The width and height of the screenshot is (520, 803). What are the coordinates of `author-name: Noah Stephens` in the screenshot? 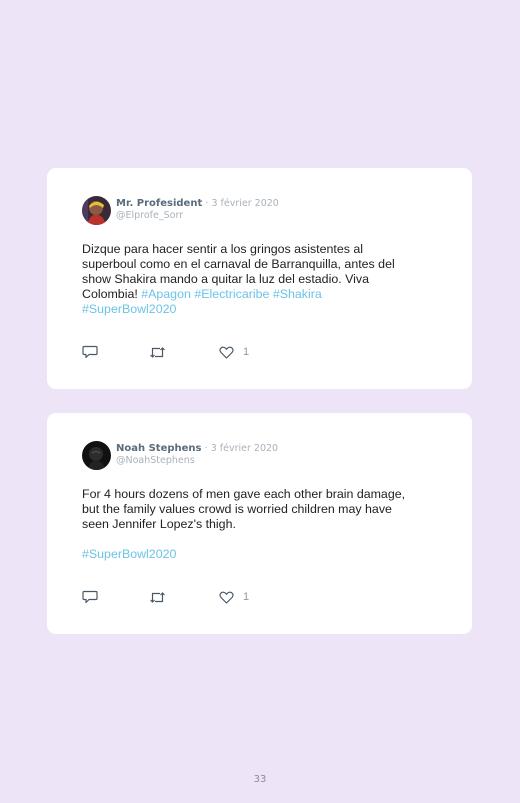 It's located at (158, 448).